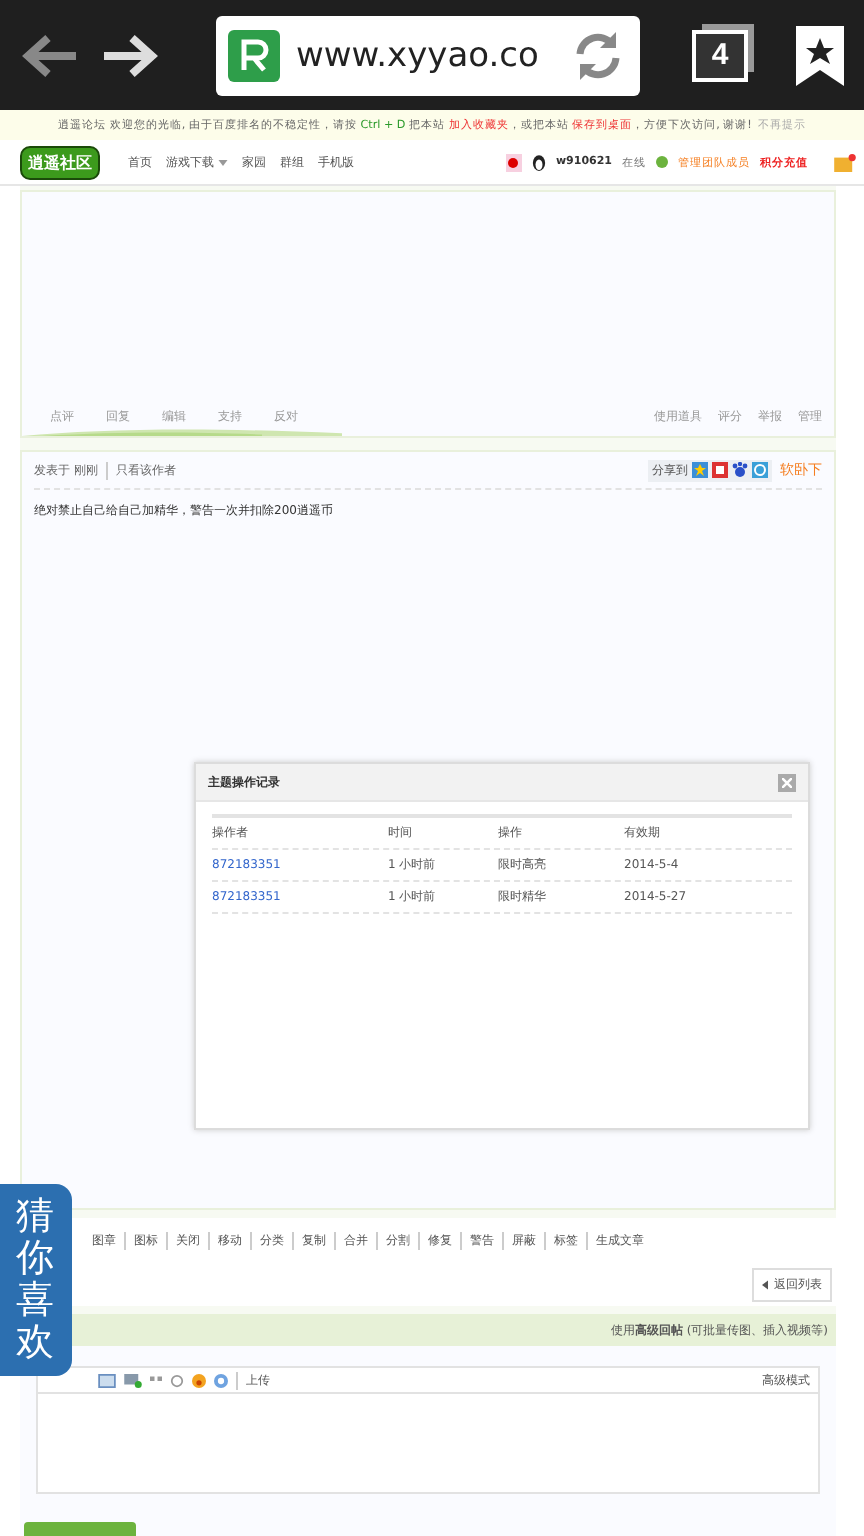 This screenshot has width=864, height=1536. I want to click on mail-icon, so click(845, 162).